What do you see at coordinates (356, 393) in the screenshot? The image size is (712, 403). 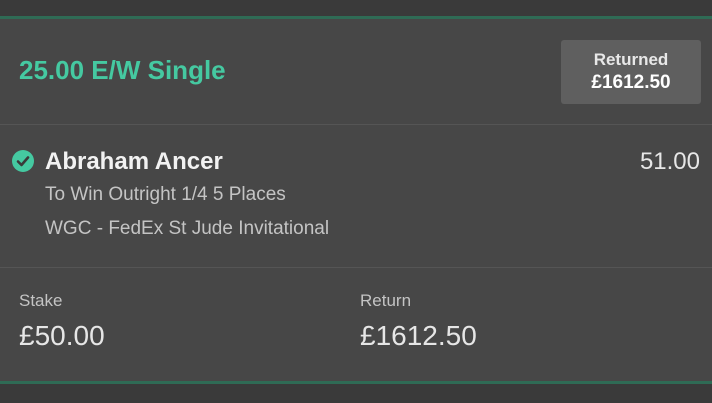 I see `next-bet-edge` at bounding box center [356, 393].